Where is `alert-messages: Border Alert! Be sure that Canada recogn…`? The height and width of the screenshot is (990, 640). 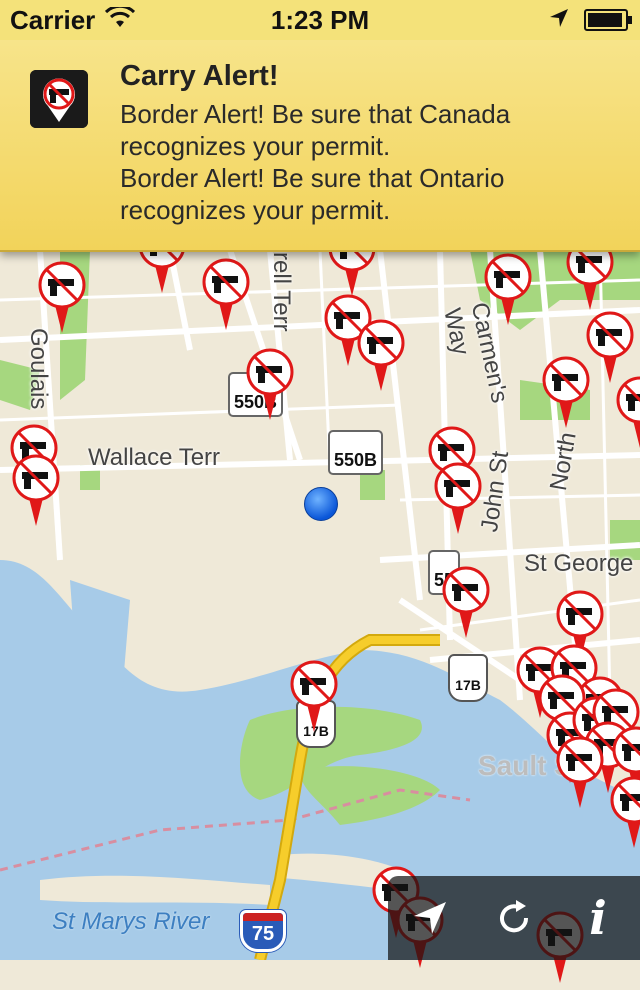 alert-messages: Border Alert! Be sure that Canada recogn… is located at coordinates (370, 162).